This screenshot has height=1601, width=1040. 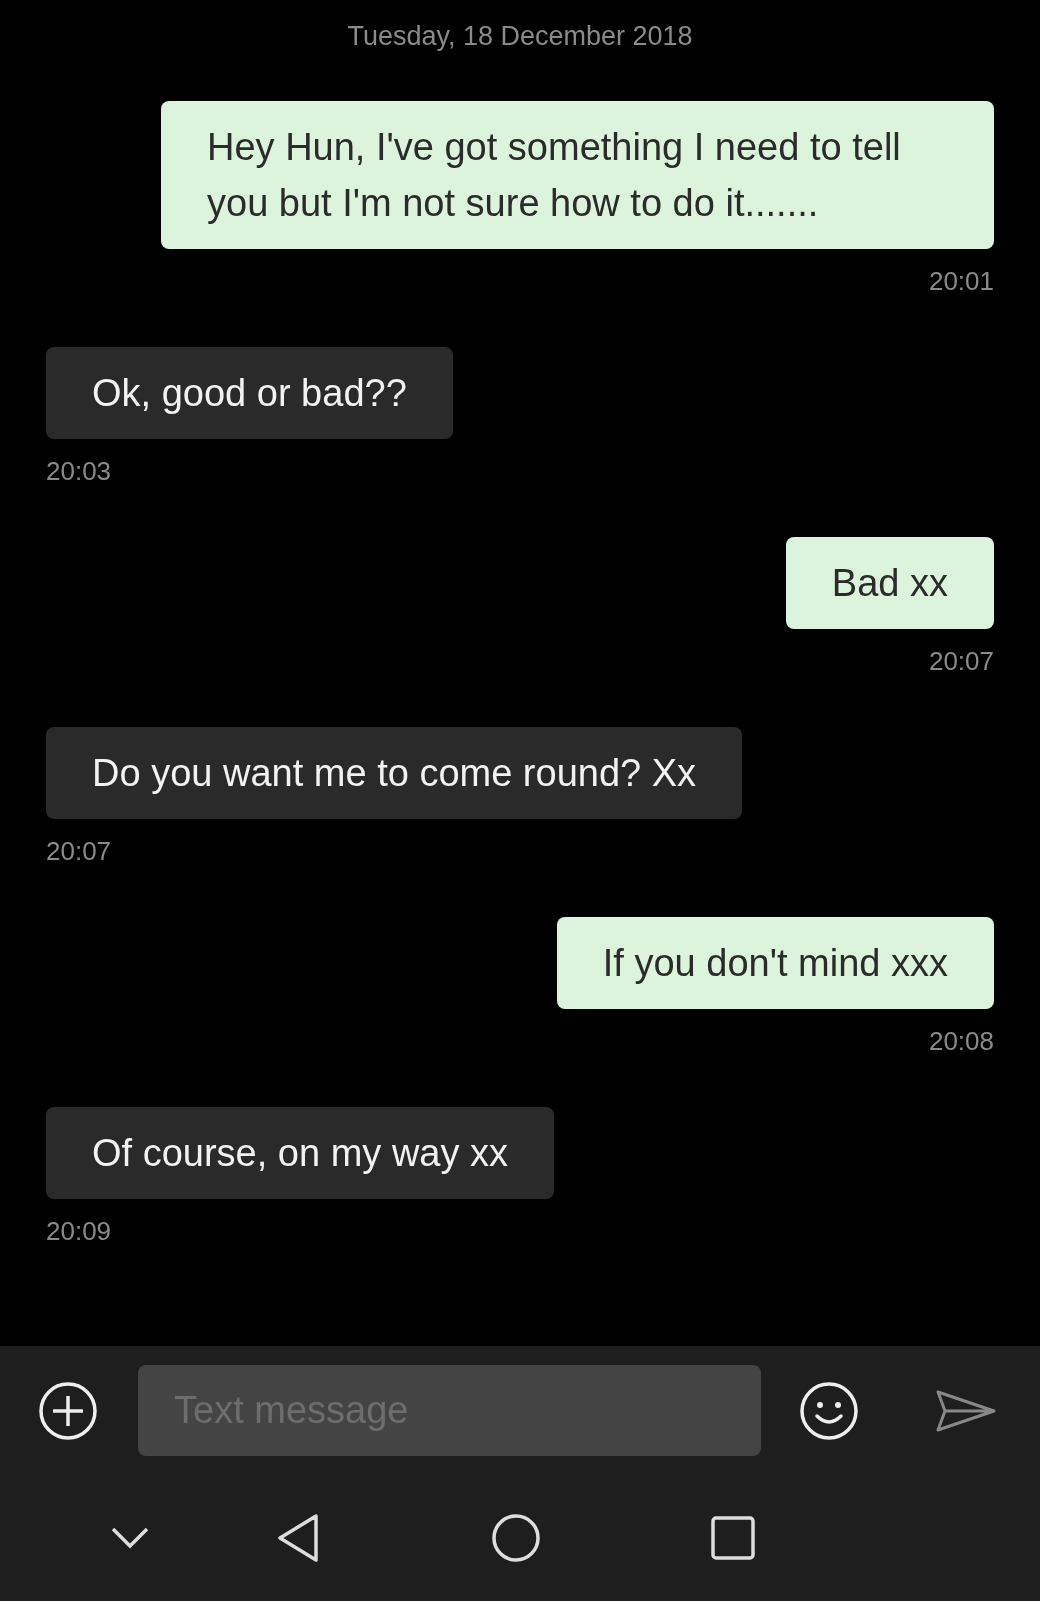 I want to click on date-header: Tuesday, 18 December 2018, so click(x=520, y=36).